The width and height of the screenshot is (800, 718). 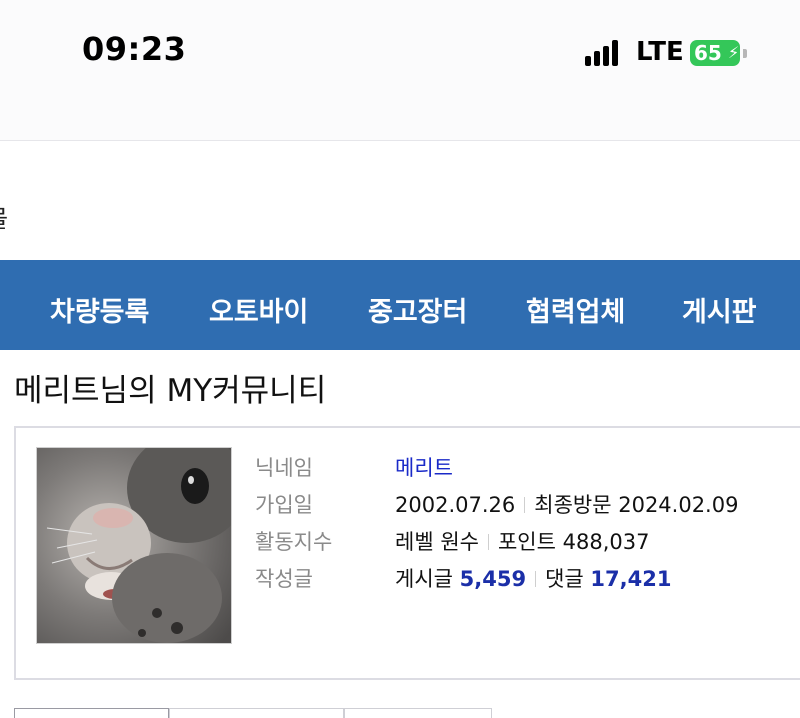 I want to click on post-count-label: 게시글, so click(x=424, y=579).